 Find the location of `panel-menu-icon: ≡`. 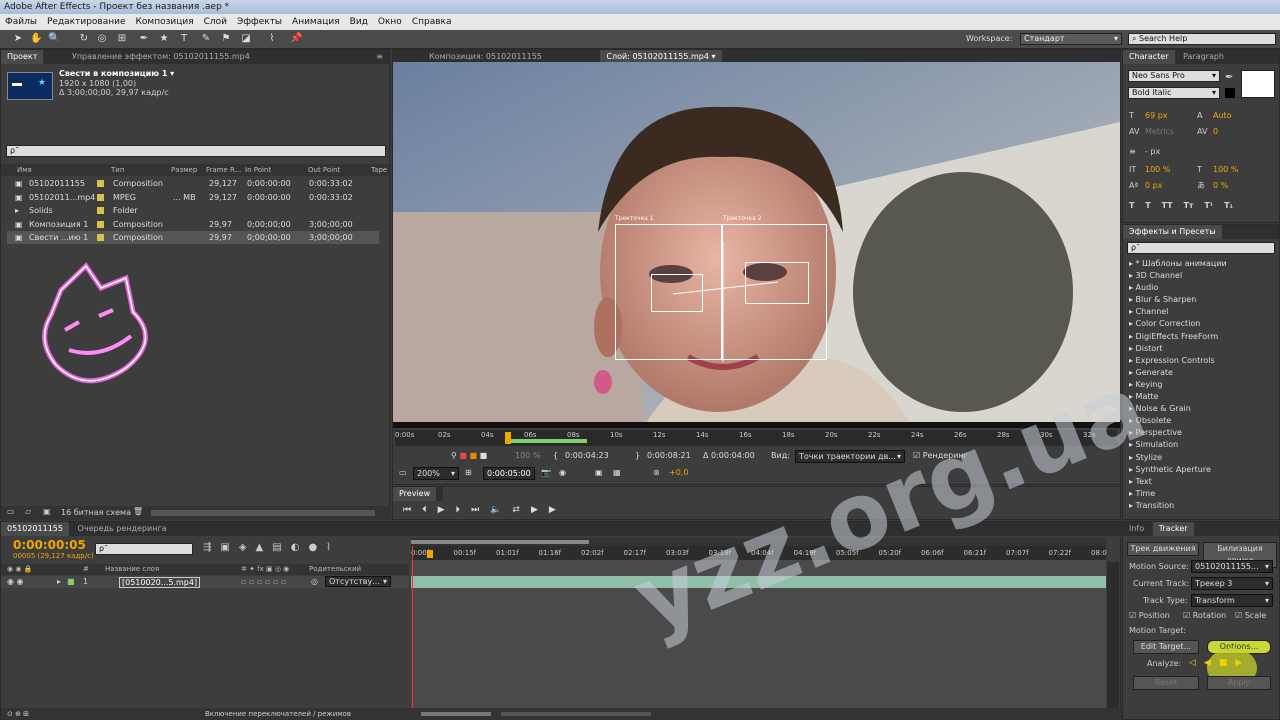

panel-menu-icon: ≡ is located at coordinates (379, 57).